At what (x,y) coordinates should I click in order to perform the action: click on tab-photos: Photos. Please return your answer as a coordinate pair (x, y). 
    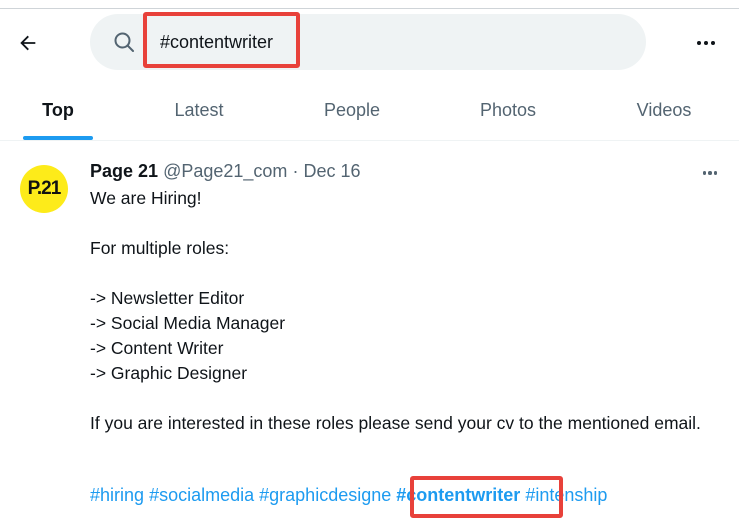
    Looking at the image, I should click on (508, 112).